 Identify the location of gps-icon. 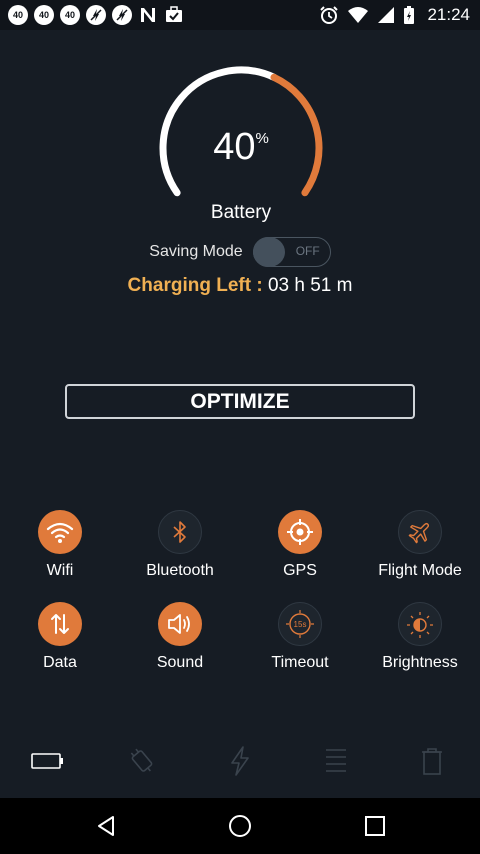
(300, 532).